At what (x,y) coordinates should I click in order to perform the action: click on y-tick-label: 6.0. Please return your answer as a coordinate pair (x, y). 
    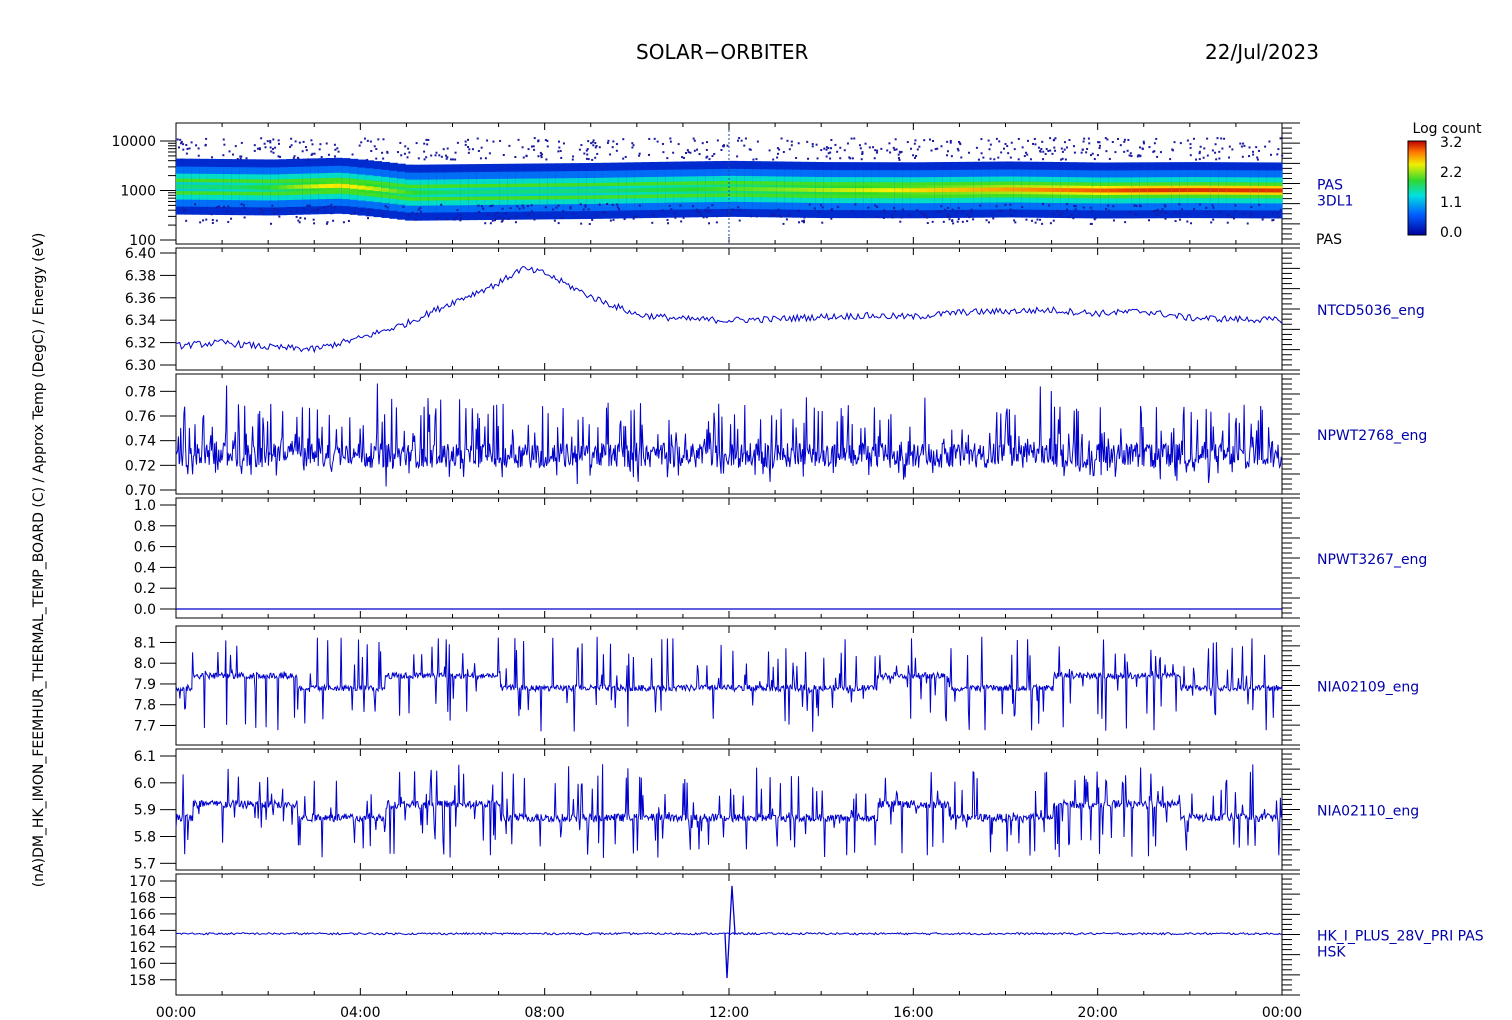
    Looking at the image, I should click on (145, 784).